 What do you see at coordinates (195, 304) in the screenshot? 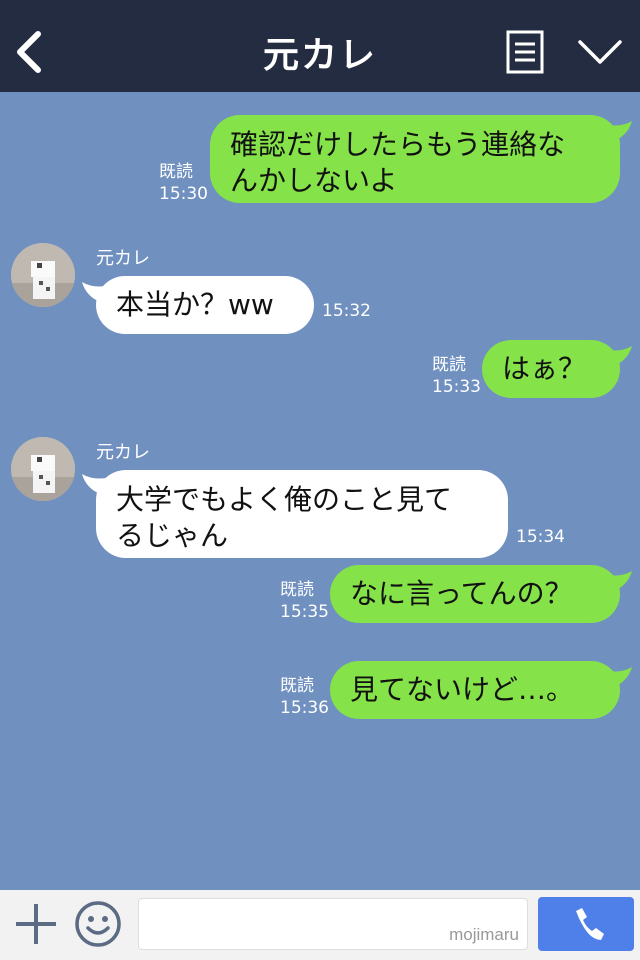
I see `message-line: 本当か？ww` at bounding box center [195, 304].